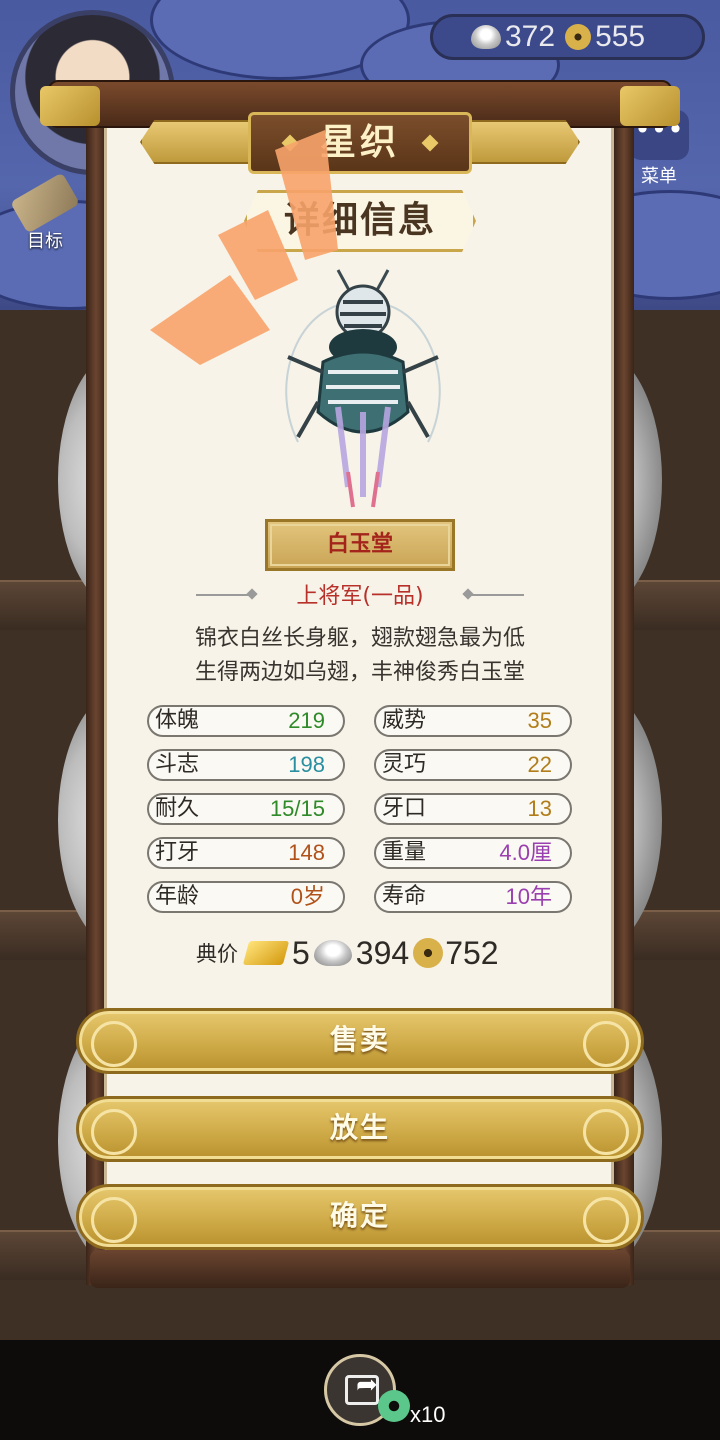 The image size is (720, 1440). Describe the element at coordinates (530, 36) in the screenshot. I see `silver-amount: 372` at that location.